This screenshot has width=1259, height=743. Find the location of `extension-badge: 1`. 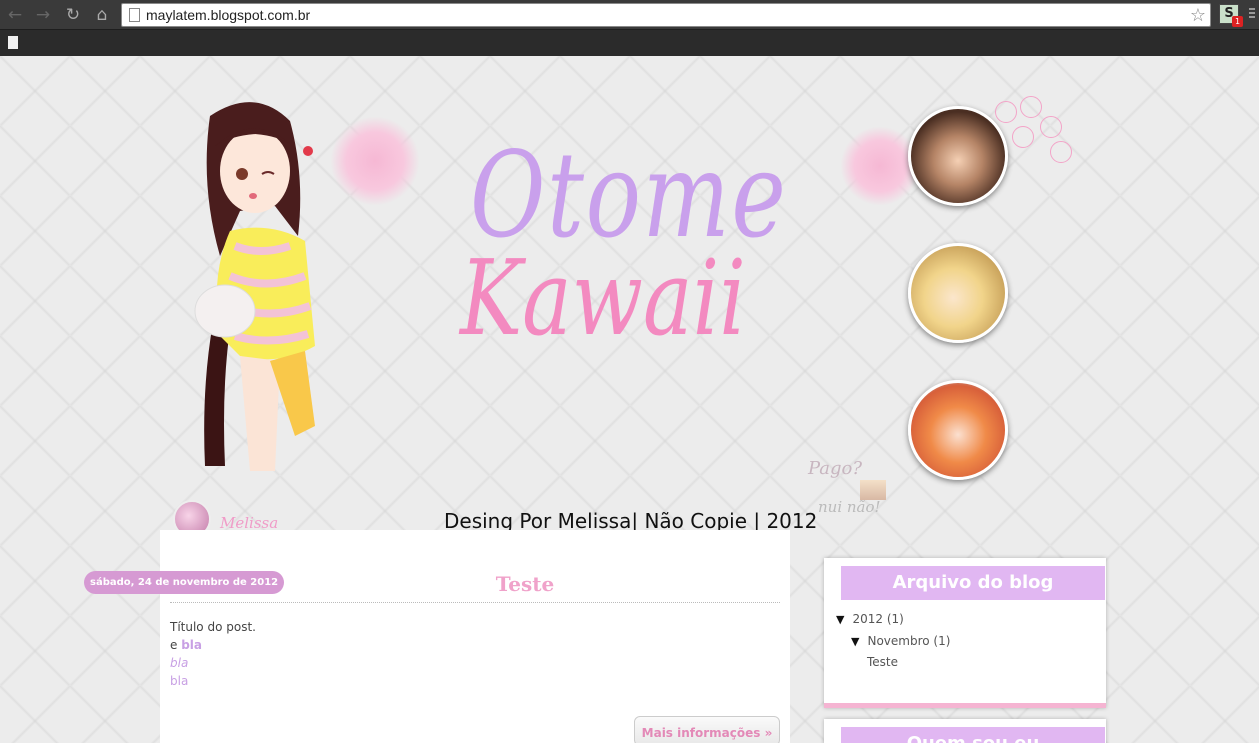

extension-badge: 1 is located at coordinates (1237, 21).